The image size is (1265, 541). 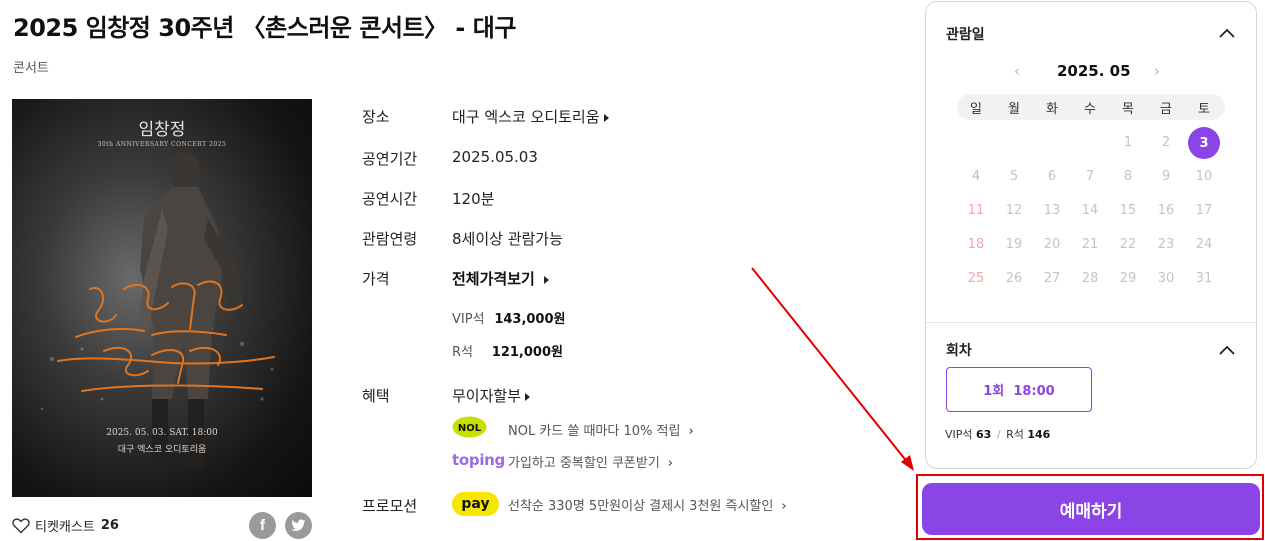 What do you see at coordinates (1039, 434) in the screenshot?
I see `seat-count: 146` at bounding box center [1039, 434].